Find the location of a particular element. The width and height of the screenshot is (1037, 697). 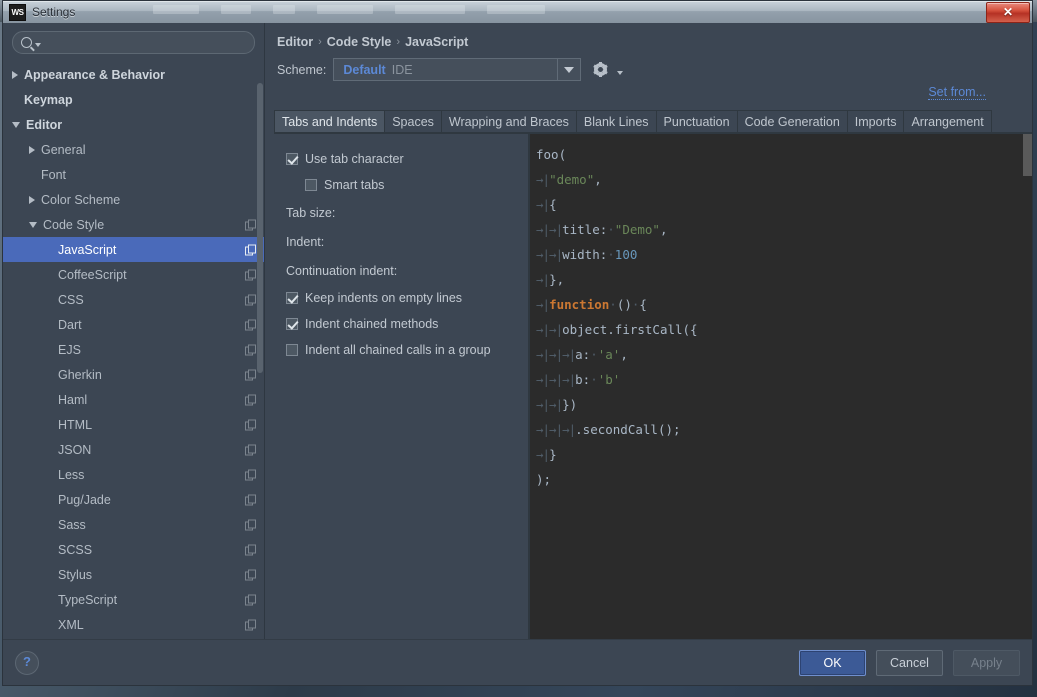

tab-wrapping-and-braces: Wrapping and Braces is located at coordinates (509, 121).